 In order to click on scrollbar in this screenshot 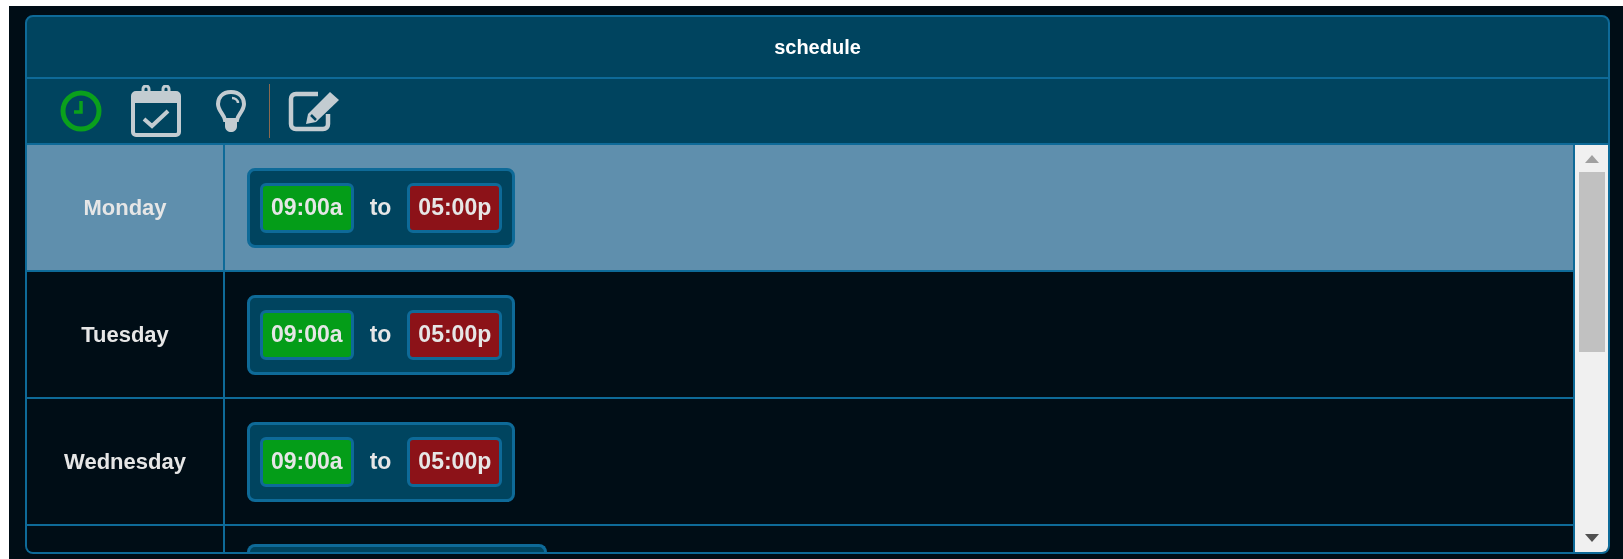, I will do `click(1590, 348)`.